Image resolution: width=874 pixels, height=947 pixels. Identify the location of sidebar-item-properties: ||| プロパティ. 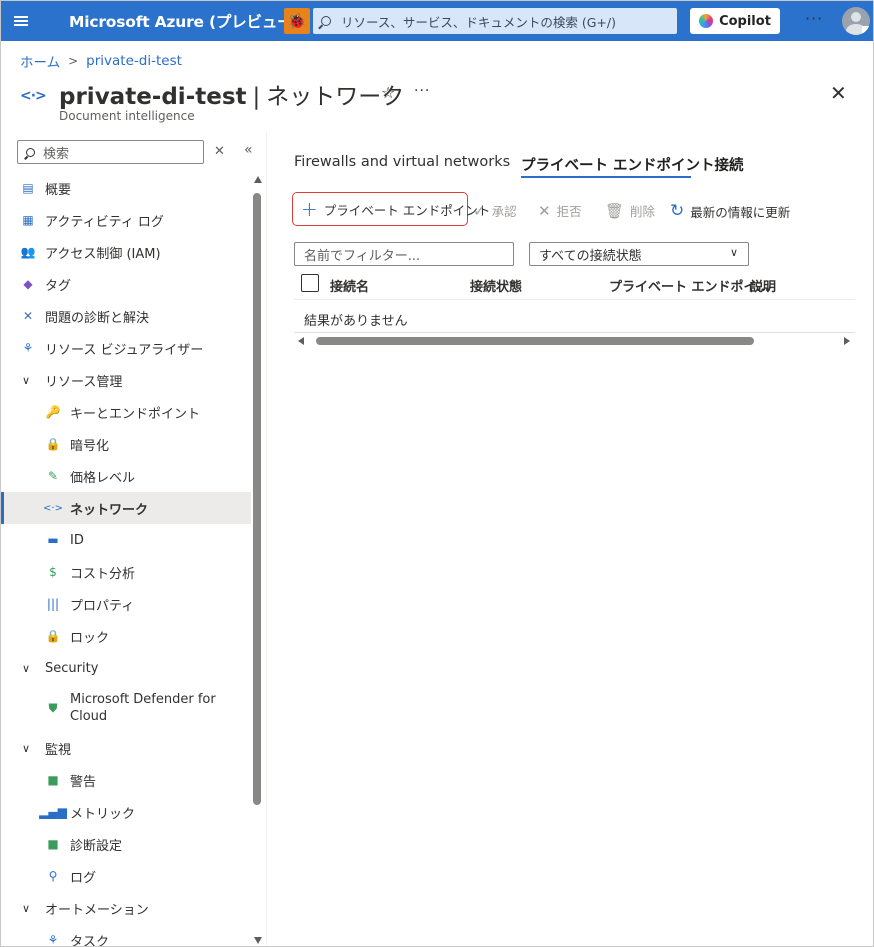
(126, 604).